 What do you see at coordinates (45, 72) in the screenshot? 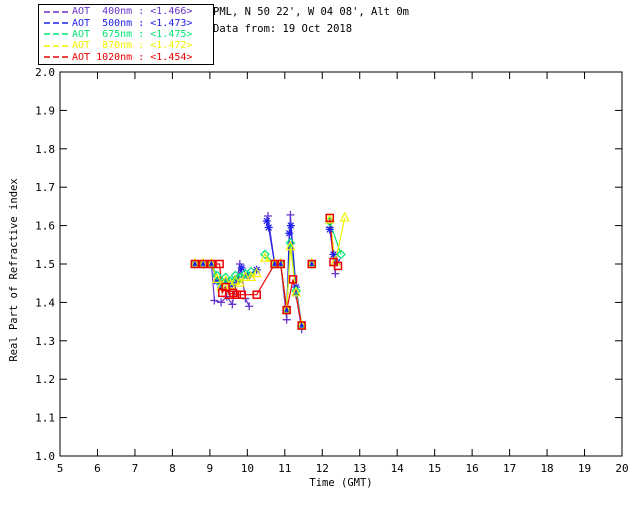
I see `svg-text: 2.0` at bounding box center [45, 72].